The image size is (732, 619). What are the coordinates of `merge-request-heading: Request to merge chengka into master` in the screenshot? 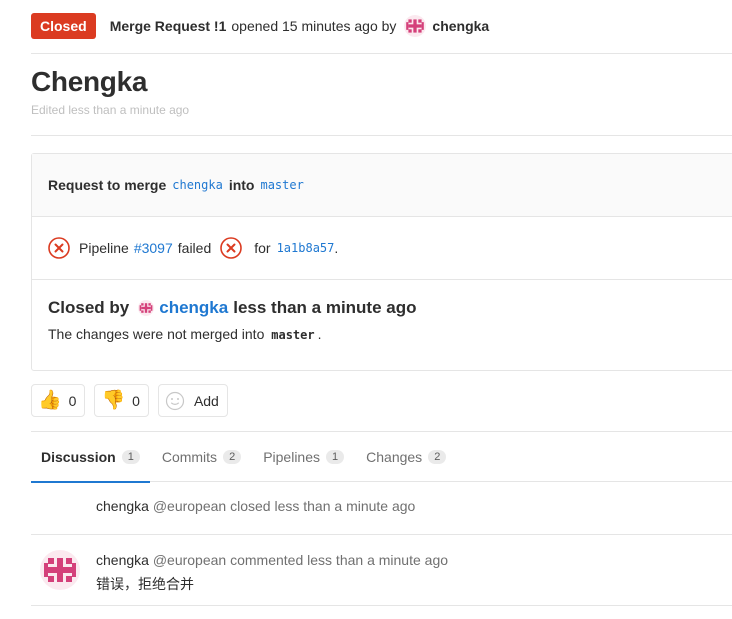 It's located at (382, 185).